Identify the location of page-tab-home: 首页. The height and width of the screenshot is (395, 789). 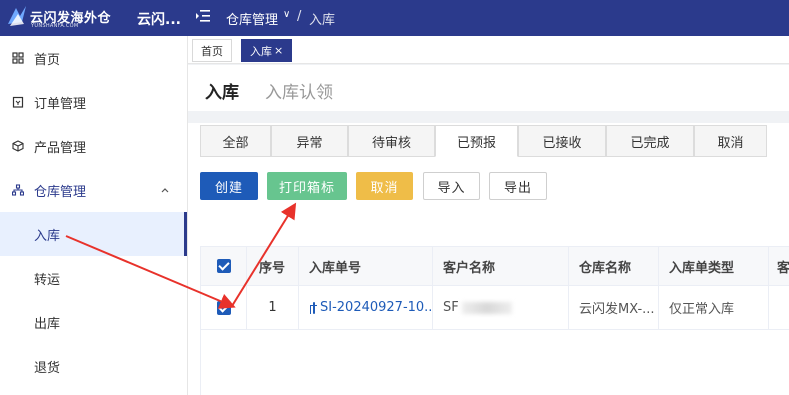
(212, 50).